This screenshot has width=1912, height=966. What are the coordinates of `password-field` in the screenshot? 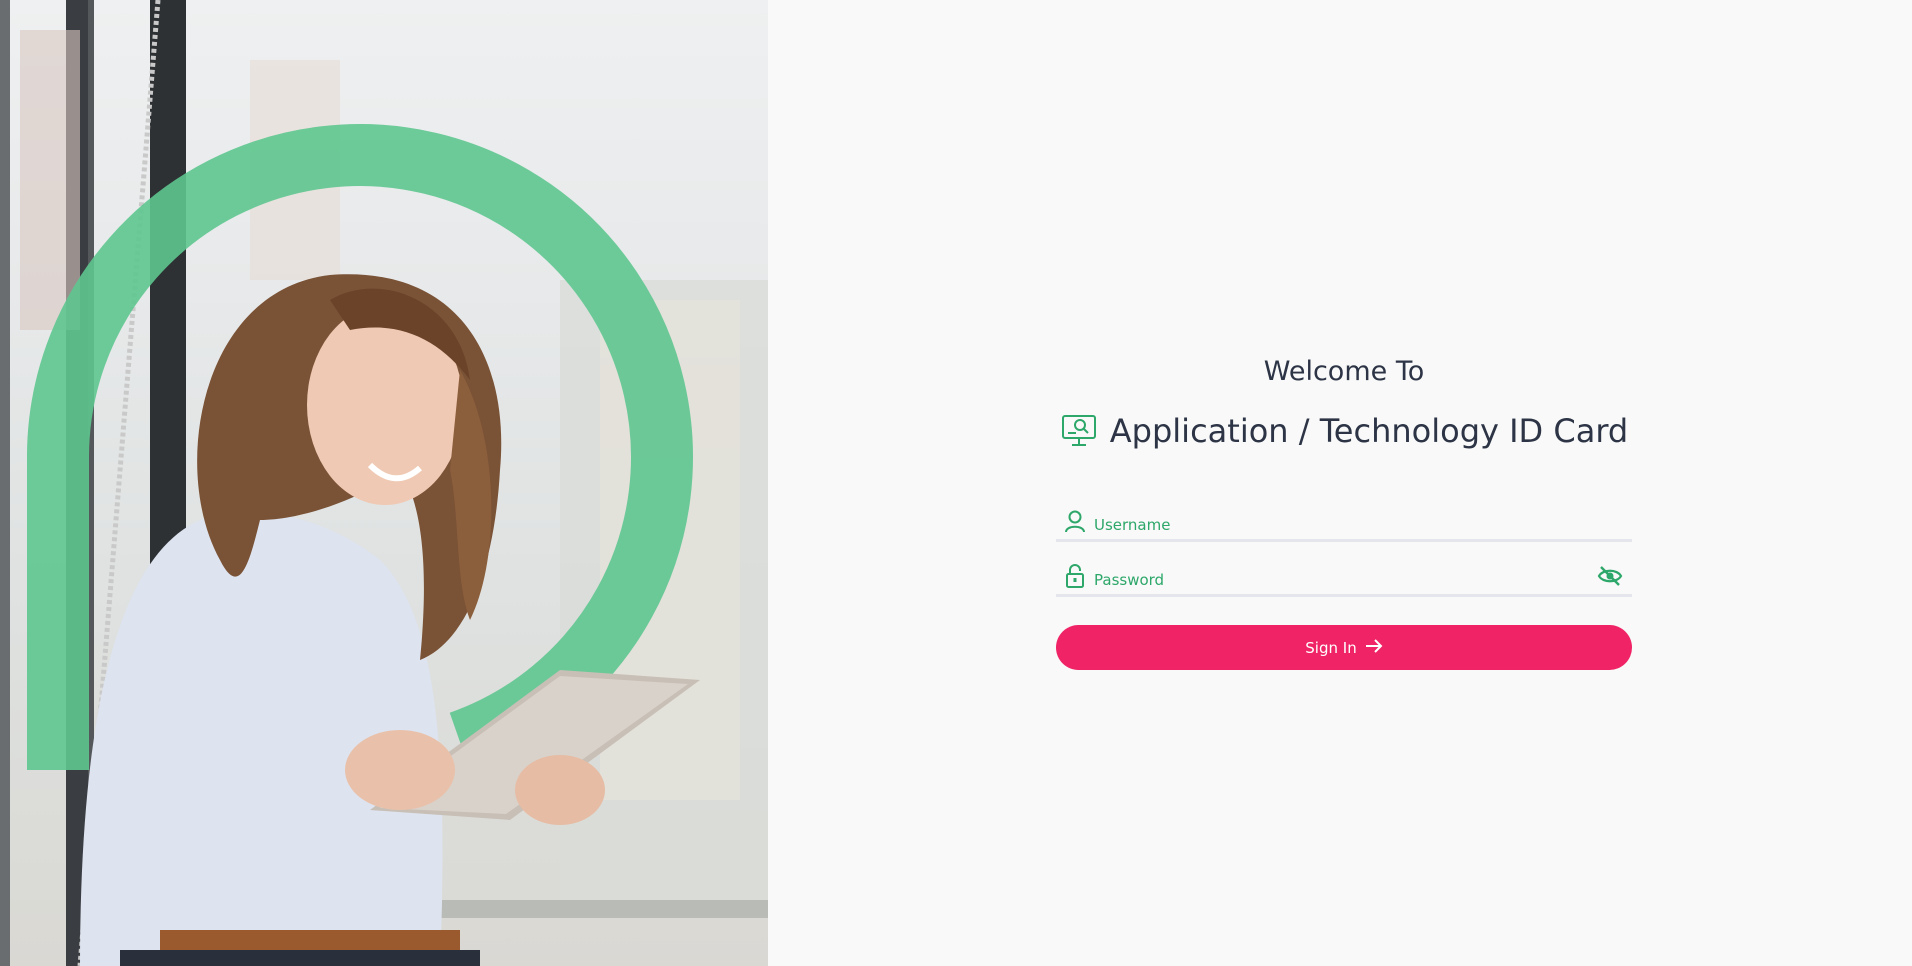 It's located at (1344, 577).